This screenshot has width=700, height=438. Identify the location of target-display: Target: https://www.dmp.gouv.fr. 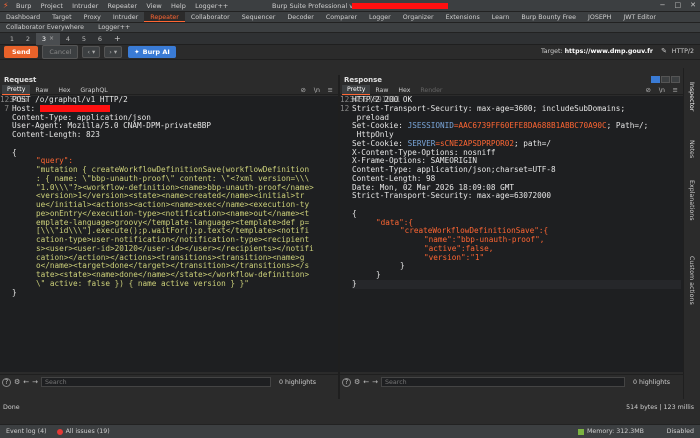
(597, 51).